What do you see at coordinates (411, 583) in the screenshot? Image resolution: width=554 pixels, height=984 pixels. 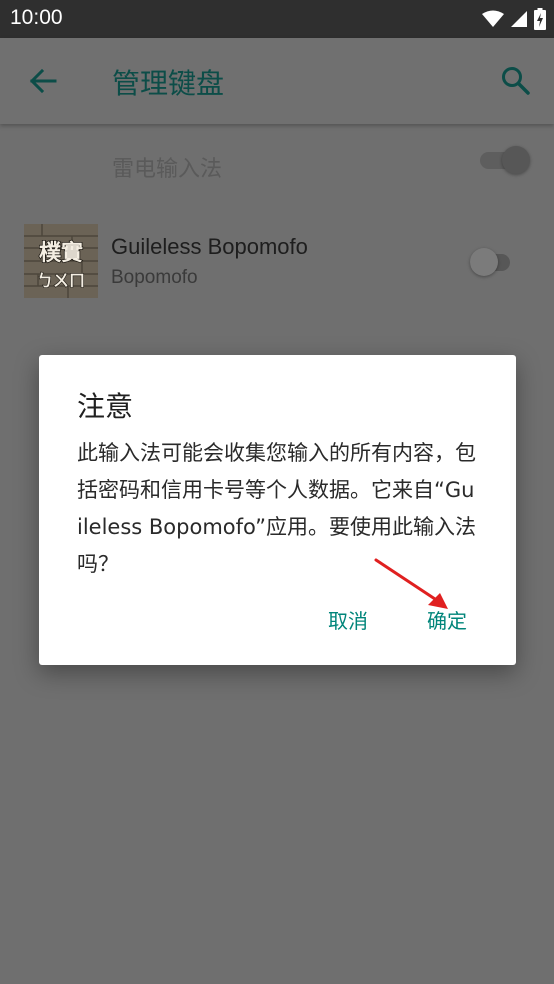 I see `annotation-arrow-icon` at bounding box center [411, 583].